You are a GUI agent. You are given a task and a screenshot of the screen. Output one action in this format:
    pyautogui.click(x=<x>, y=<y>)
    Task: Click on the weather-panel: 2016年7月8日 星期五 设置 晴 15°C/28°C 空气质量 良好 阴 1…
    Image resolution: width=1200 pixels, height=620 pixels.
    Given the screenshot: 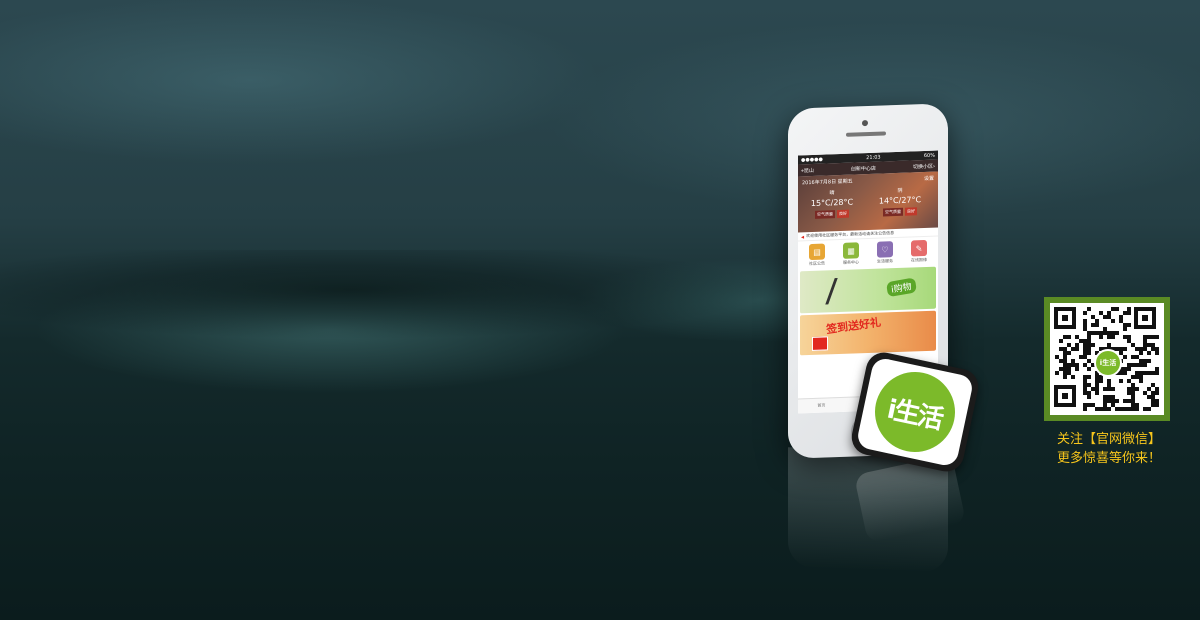 What is the action you would take?
    pyautogui.click(x=868, y=202)
    